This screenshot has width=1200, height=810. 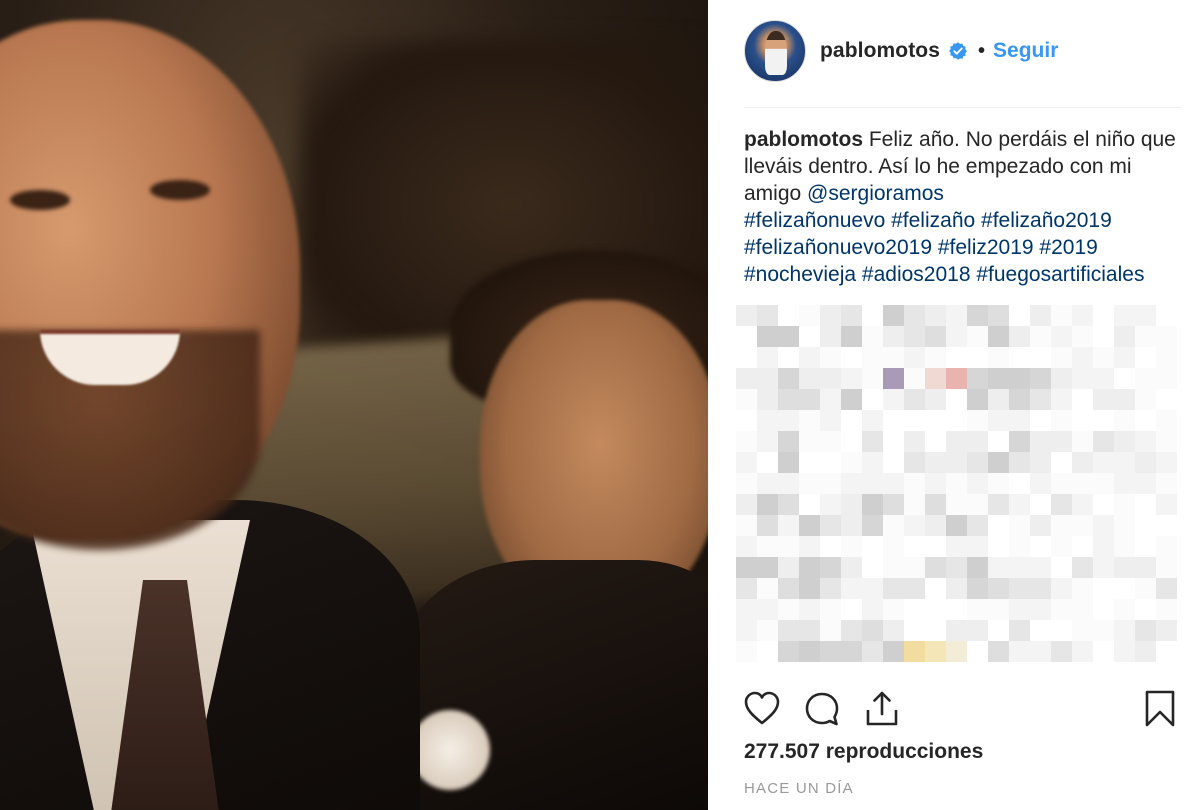 What do you see at coordinates (822, 709) in the screenshot?
I see `comment-bubble-icon` at bounding box center [822, 709].